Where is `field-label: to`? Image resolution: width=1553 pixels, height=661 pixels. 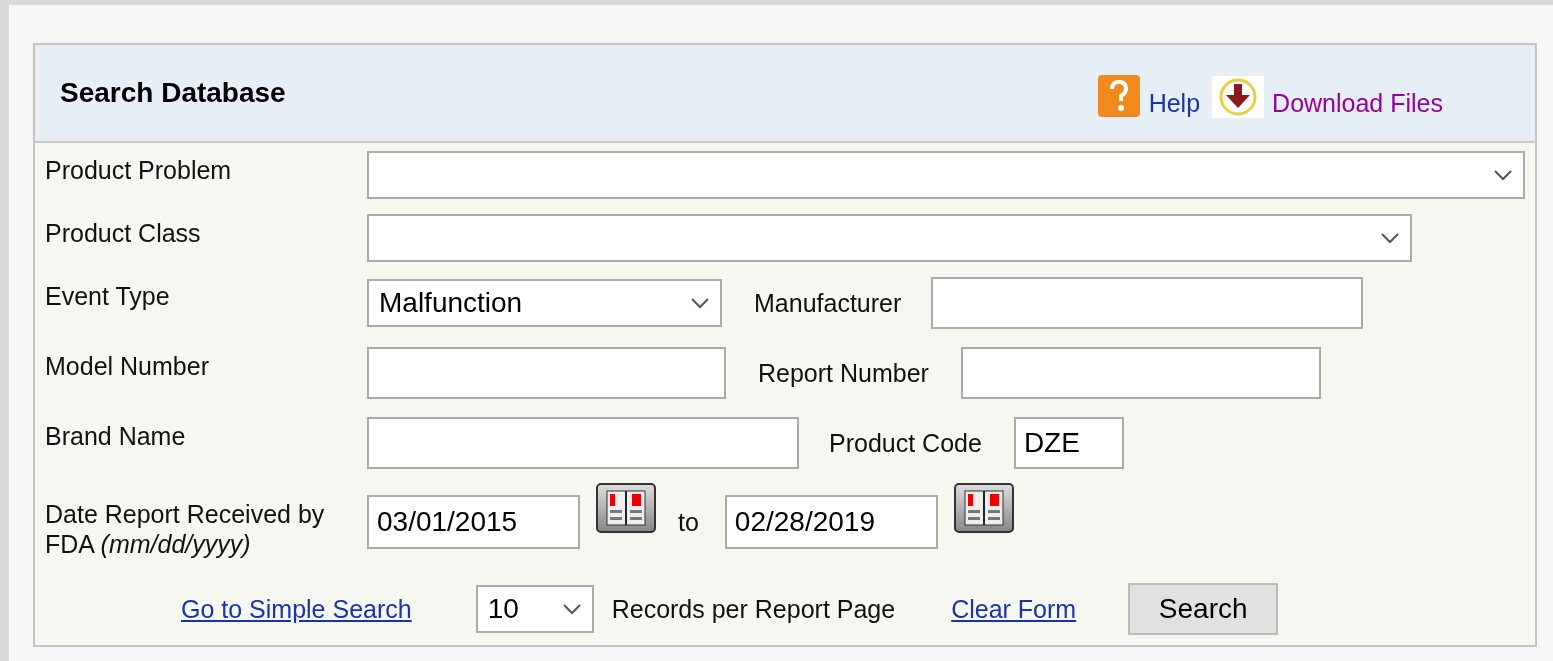
field-label: to is located at coordinates (688, 522).